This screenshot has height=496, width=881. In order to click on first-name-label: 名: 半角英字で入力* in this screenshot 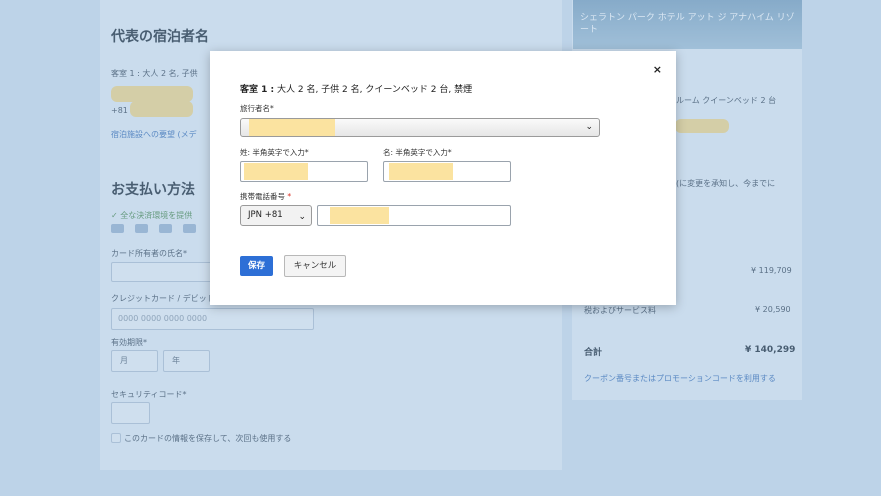, I will do `click(417, 152)`.